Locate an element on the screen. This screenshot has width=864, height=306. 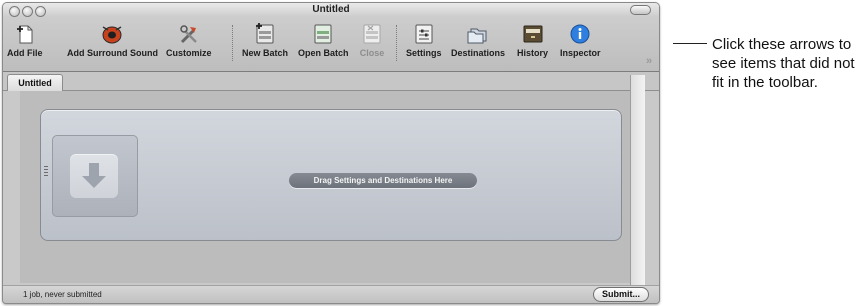
close-batch-button: Close is located at coordinates (372, 40).